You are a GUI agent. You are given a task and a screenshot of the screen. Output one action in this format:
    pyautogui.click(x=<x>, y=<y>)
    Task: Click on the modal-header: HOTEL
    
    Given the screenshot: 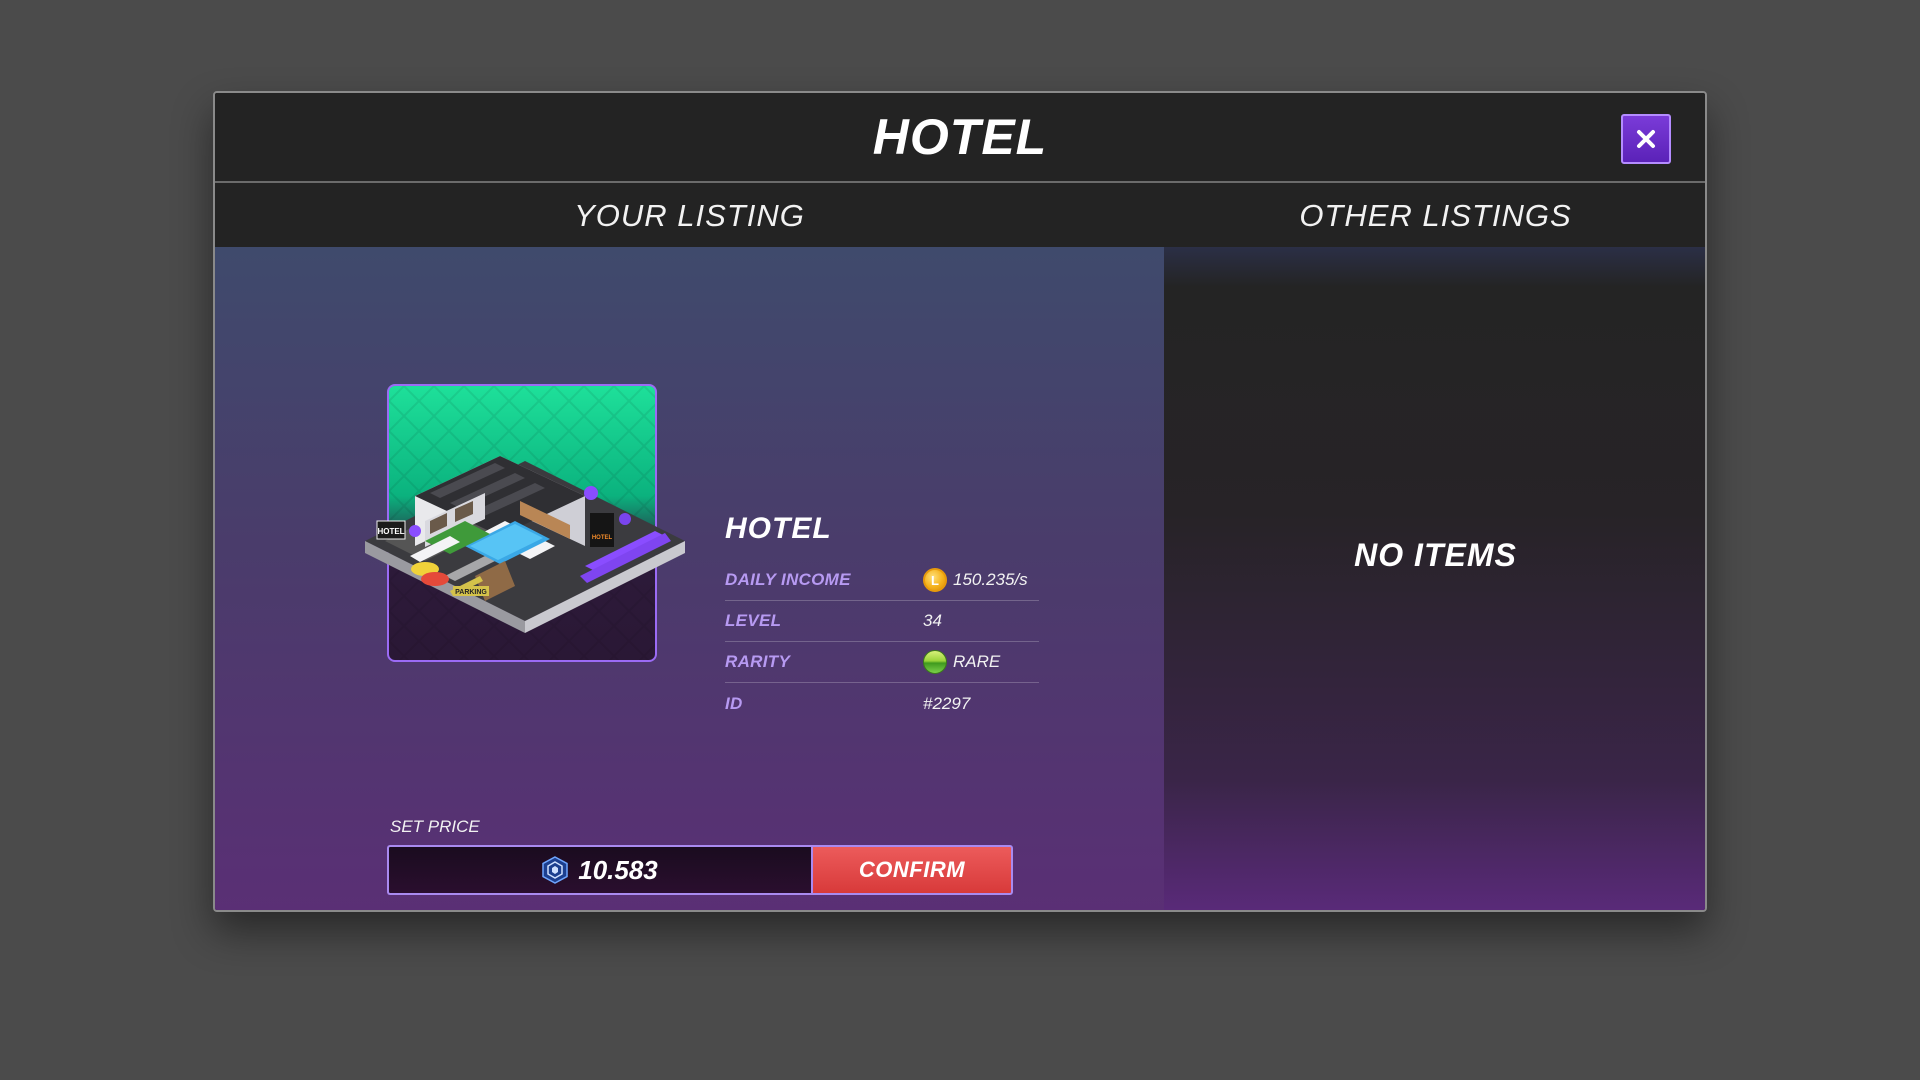 What is the action you would take?
    pyautogui.click(x=960, y=138)
    